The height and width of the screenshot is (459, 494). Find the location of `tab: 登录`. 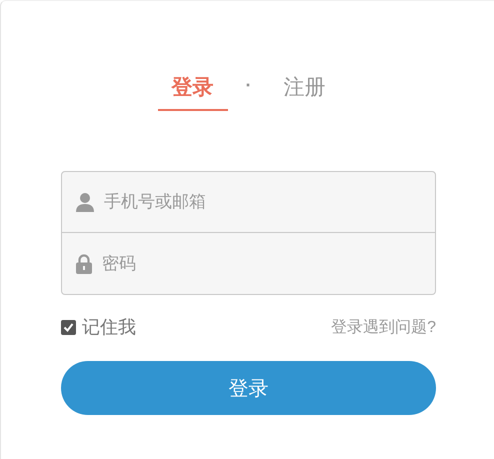

tab: 登录 is located at coordinates (193, 89).